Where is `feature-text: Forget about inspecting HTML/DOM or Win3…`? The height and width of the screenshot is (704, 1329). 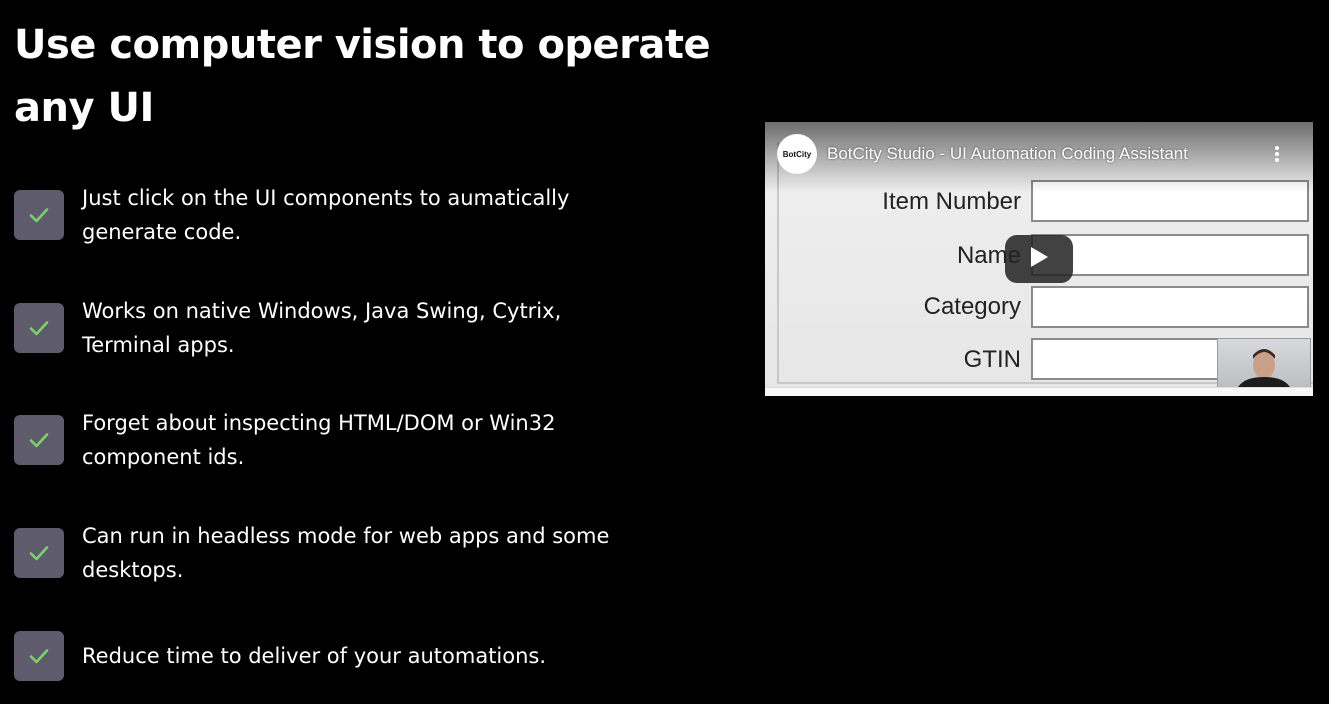
feature-text: Forget about inspecting HTML/DOM or Win3… is located at coordinates (319, 440).